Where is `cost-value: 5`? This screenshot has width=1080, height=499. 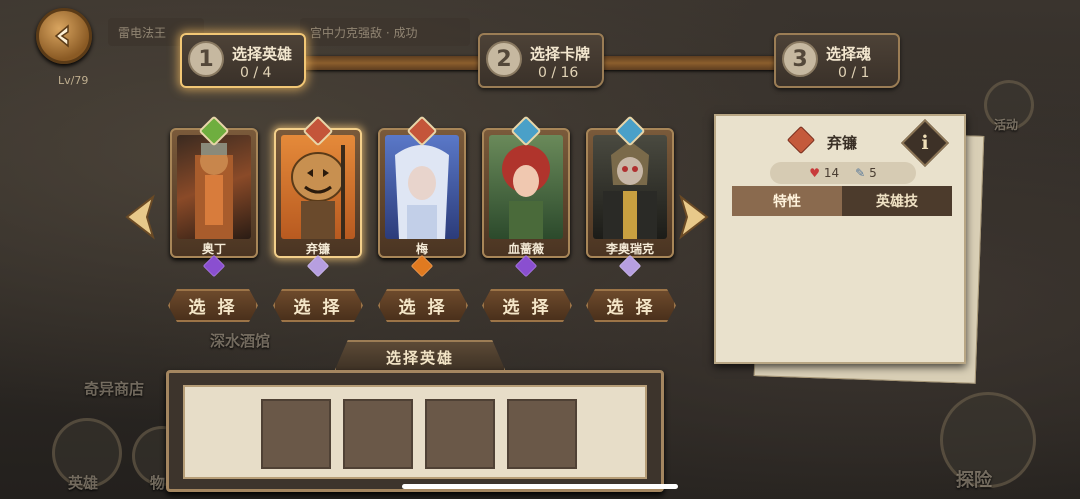 cost-value: 5 is located at coordinates (873, 173).